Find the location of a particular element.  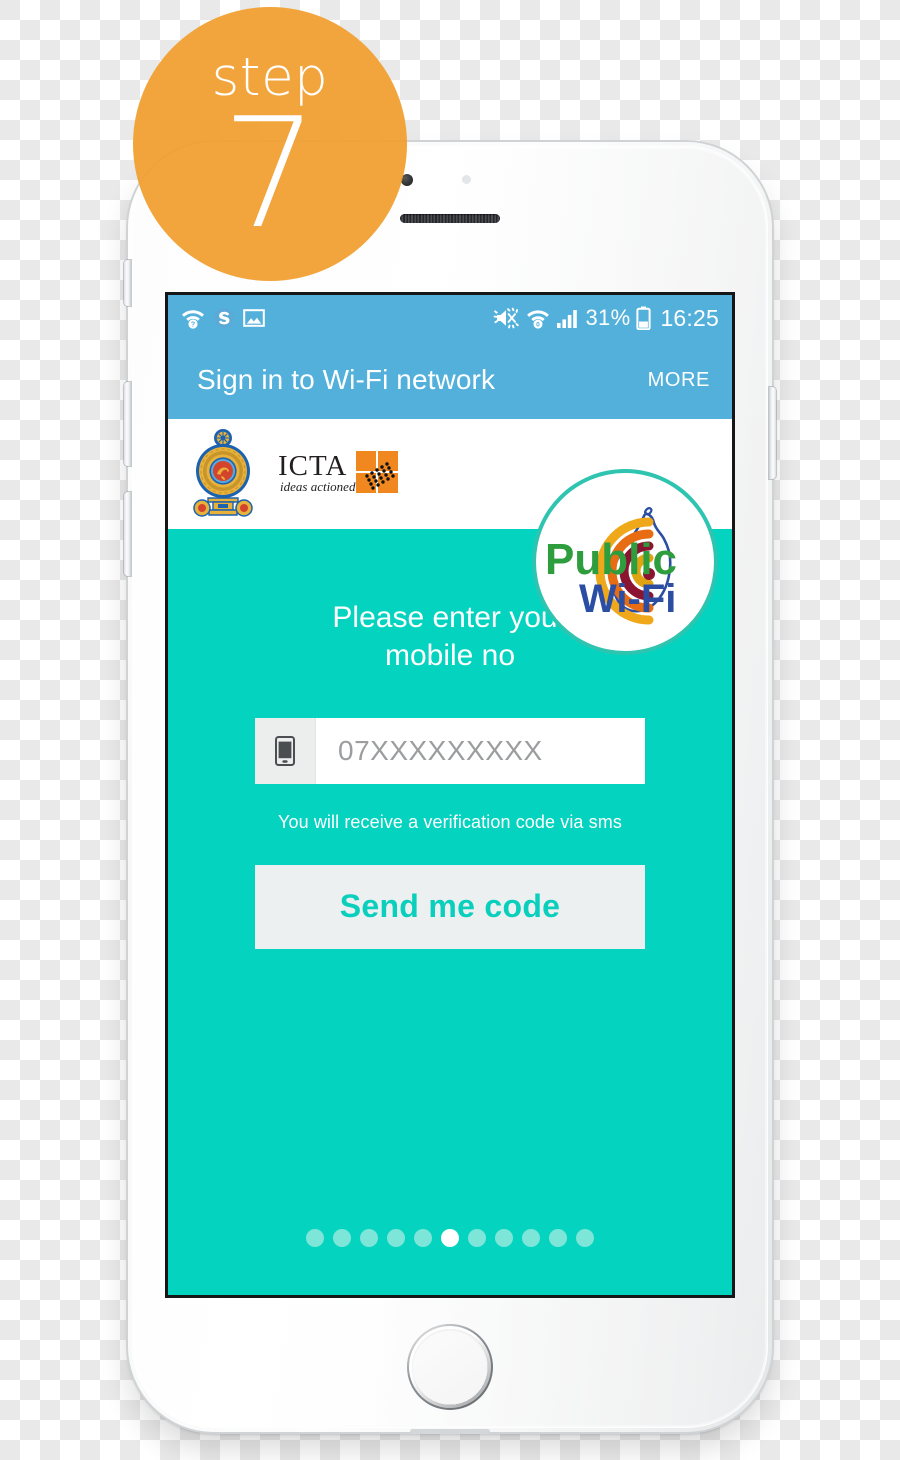

battery-percent-label: 31% is located at coordinates (608, 317).